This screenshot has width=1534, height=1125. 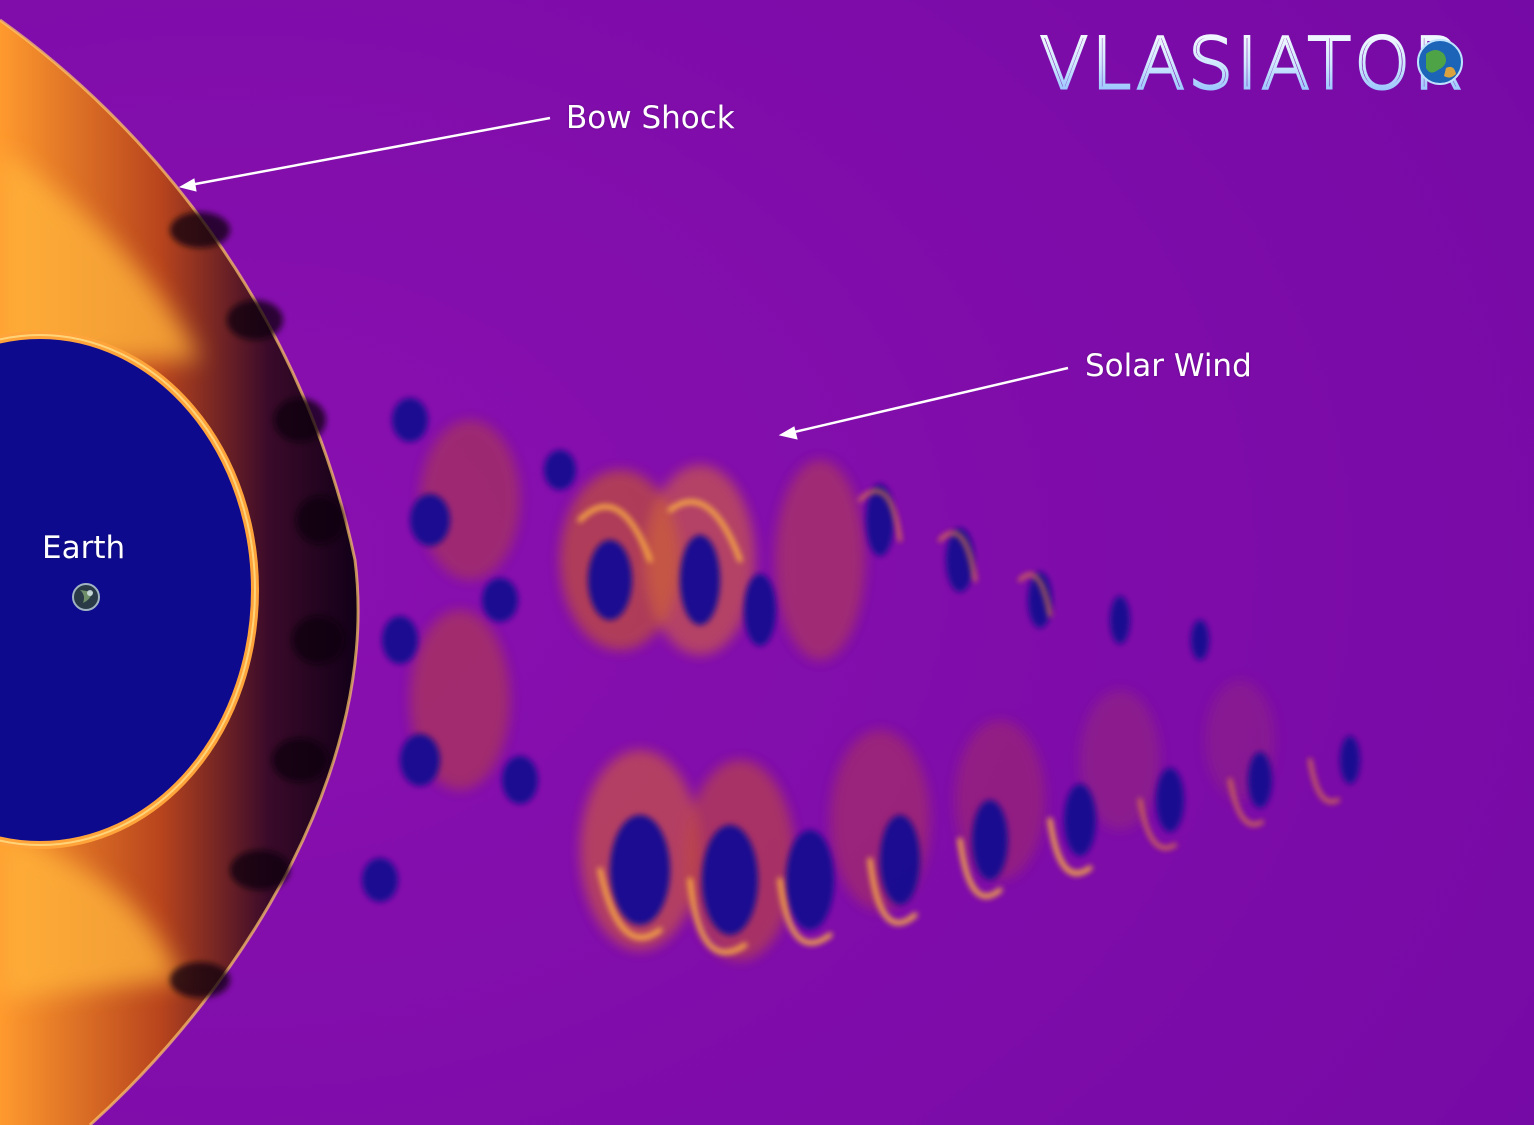 I want to click on bow-shock-label: Bow Shock, so click(x=650, y=118).